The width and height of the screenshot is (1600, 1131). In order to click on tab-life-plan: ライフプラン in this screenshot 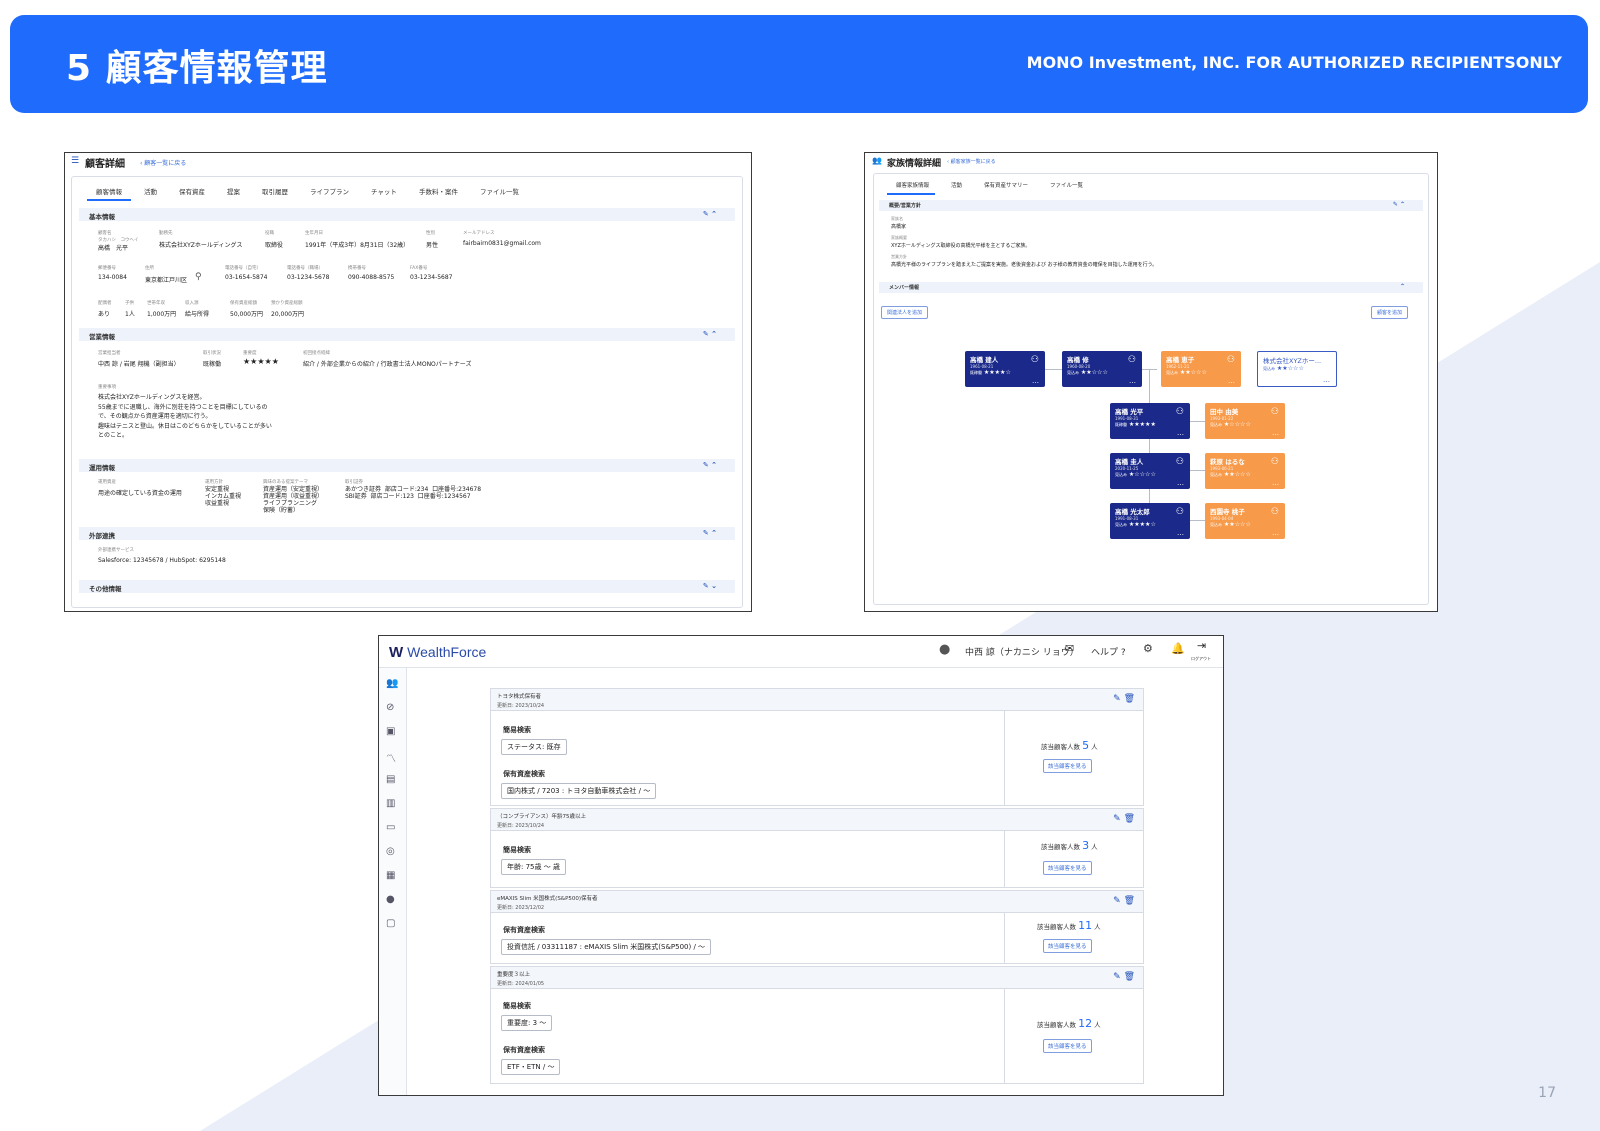, I will do `click(329, 191)`.